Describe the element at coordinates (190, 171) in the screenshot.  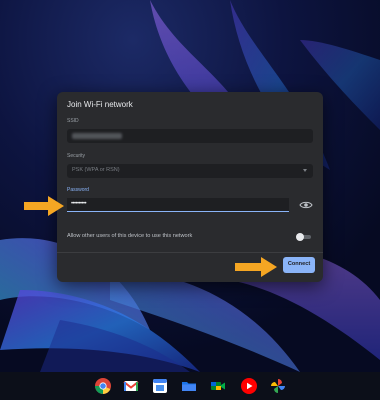
I see `security-select: PSK (WPA or RSN)` at that location.